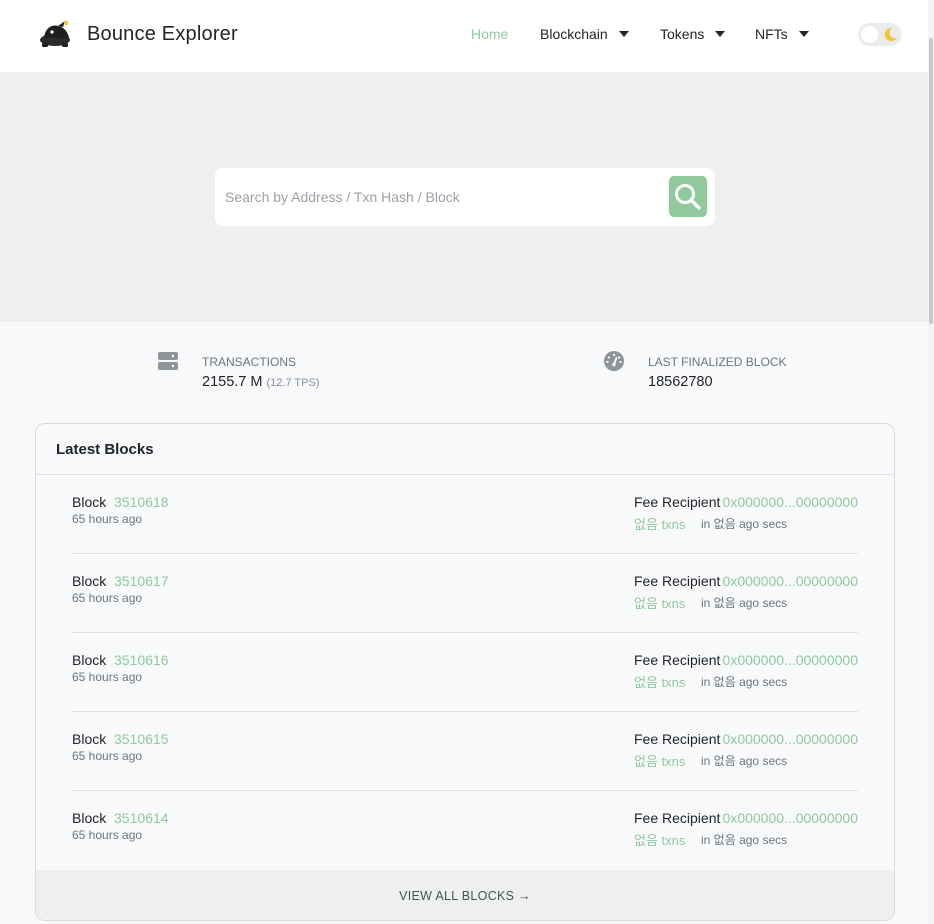  Describe the element at coordinates (141, 502) in the screenshot. I see `block-number-link: 3510618` at that location.